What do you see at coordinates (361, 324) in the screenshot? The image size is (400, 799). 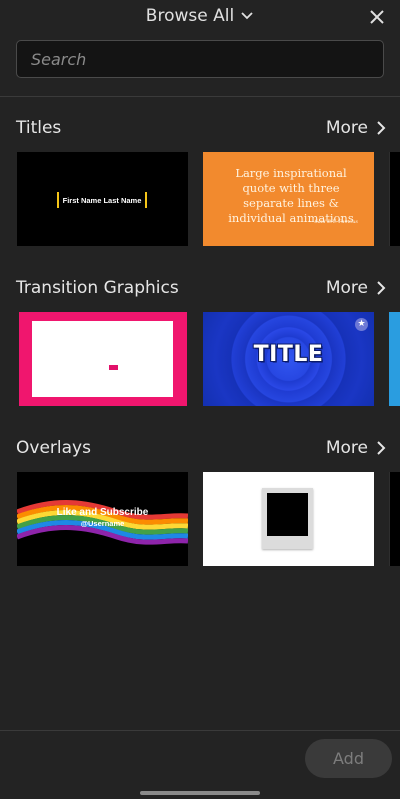 I see `star-icon: ★` at bounding box center [361, 324].